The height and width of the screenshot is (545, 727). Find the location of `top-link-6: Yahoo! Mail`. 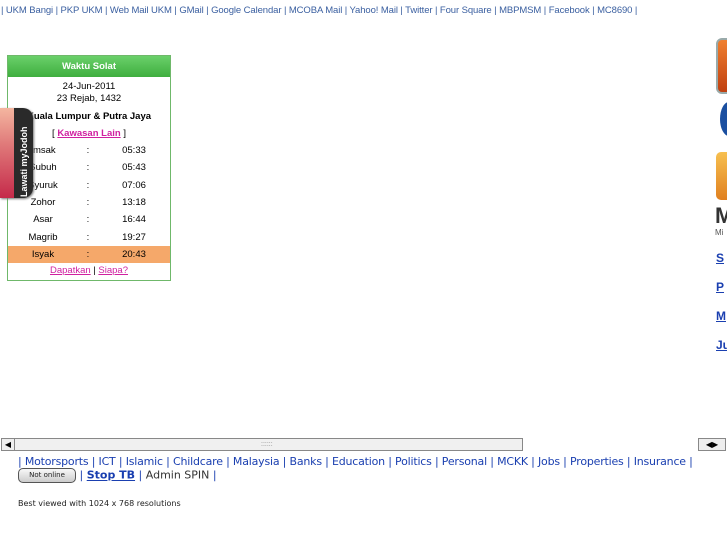

top-link-6: Yahoo! Mail is located at coordinates (374, 10).